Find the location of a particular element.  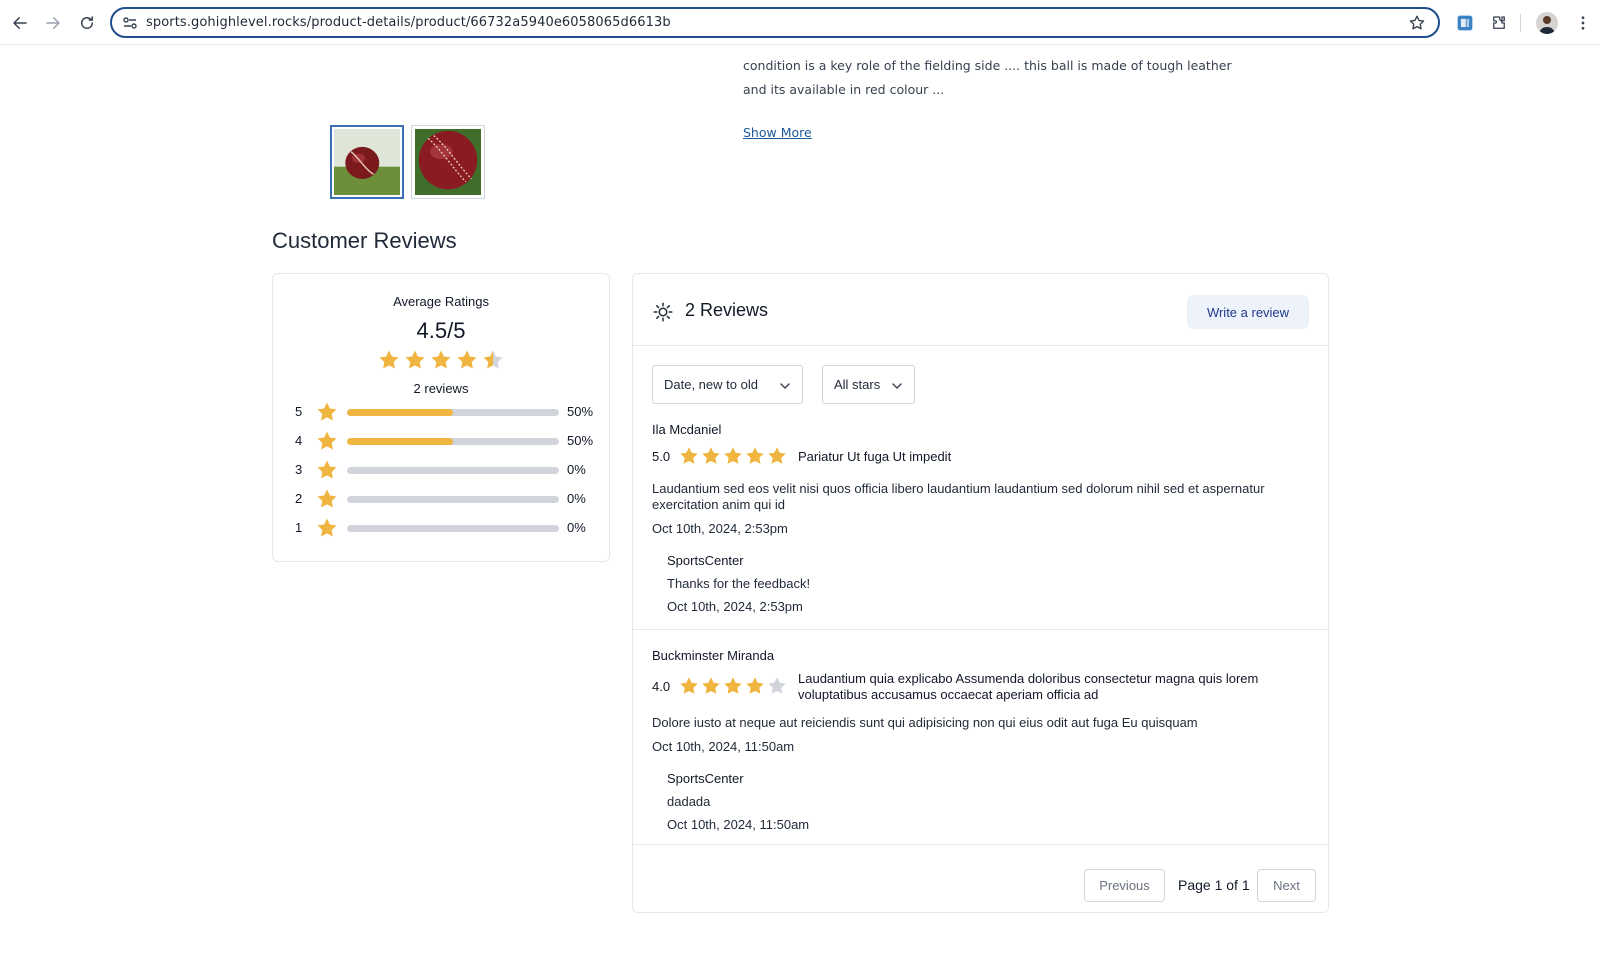

star-level-label: 1 is located at coordinates (299, 527).